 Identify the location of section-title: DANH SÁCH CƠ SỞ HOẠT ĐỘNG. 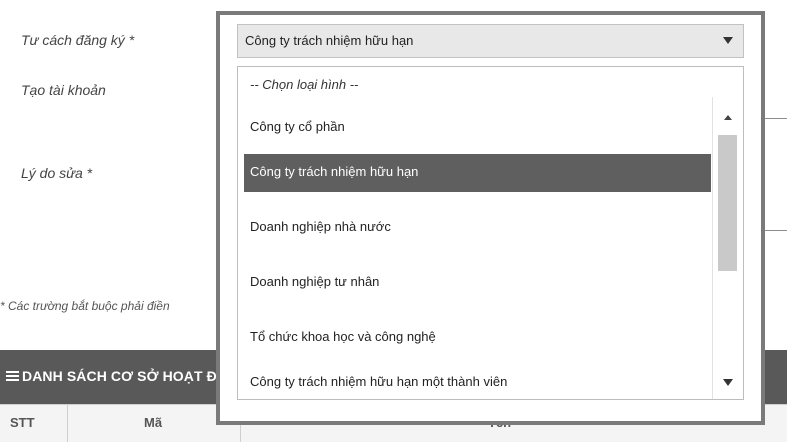
(123, 376).